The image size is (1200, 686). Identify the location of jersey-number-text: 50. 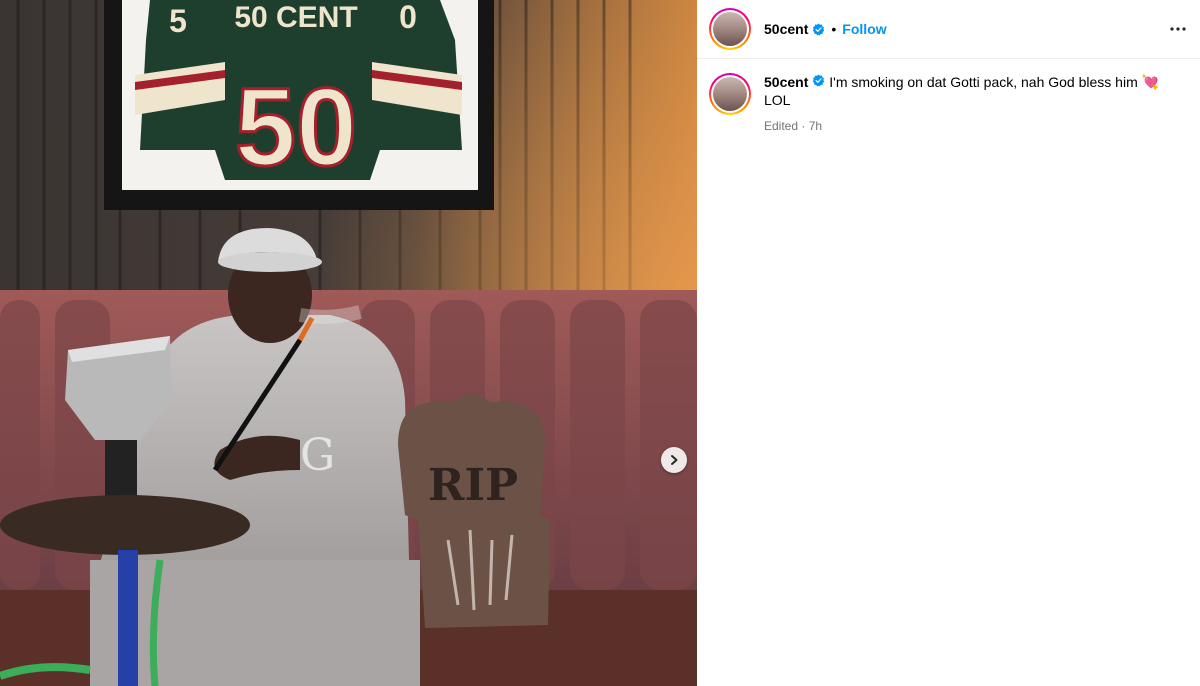
(296, 127).